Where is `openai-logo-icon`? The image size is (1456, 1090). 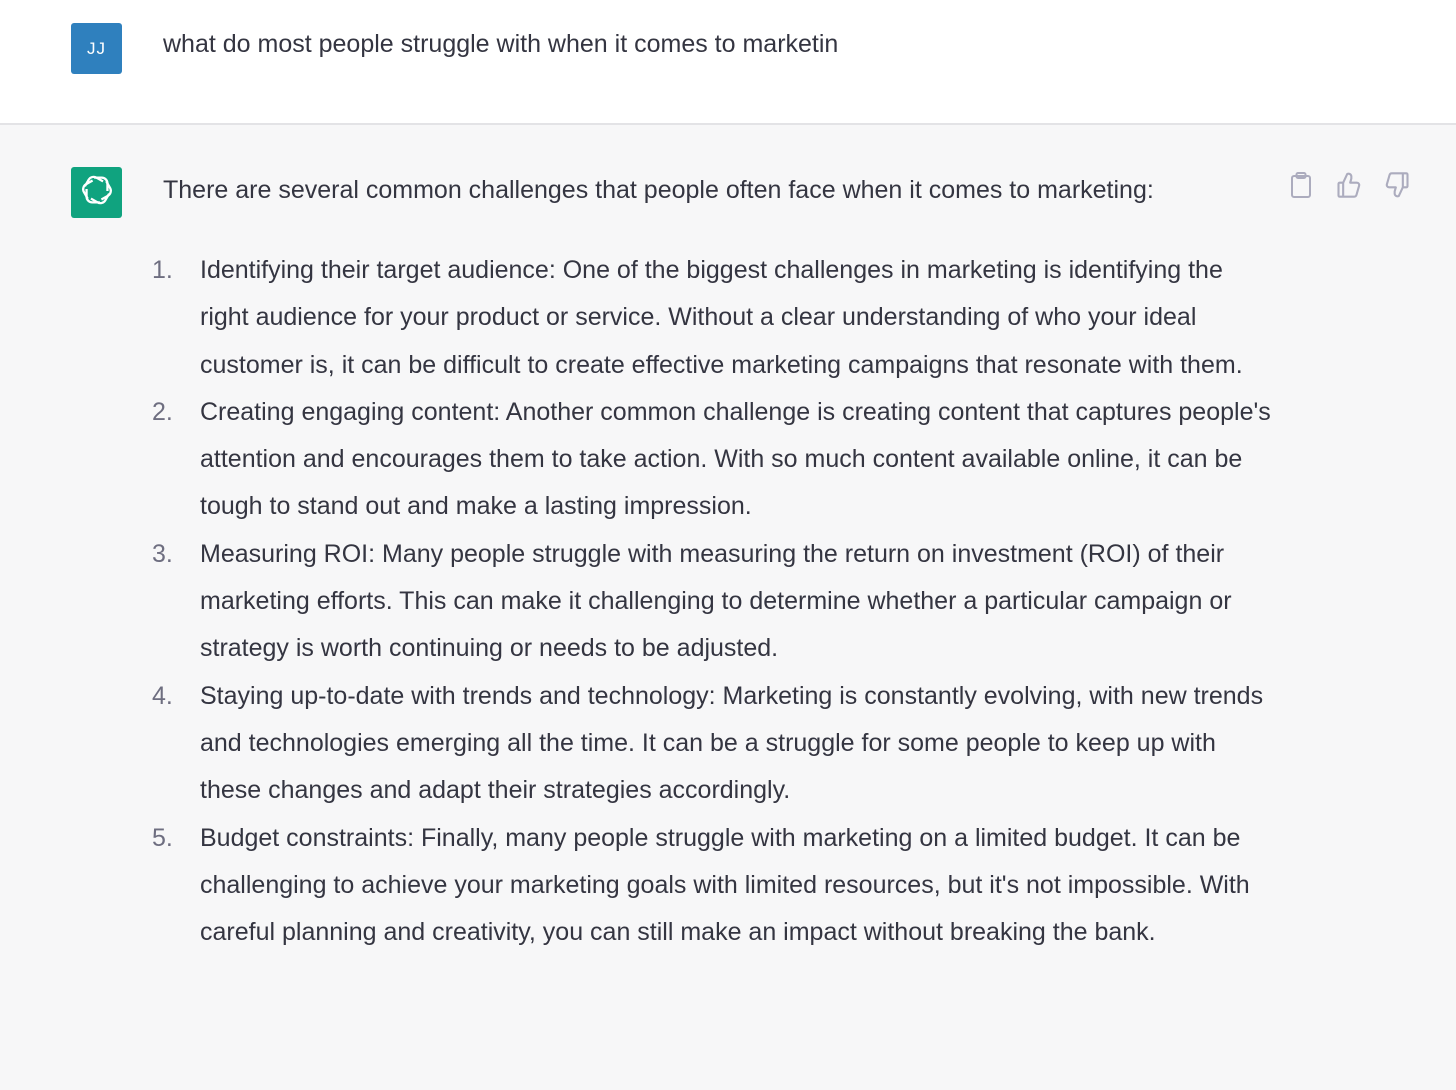 openai-logo-icon is located at coordinates (97, 192).